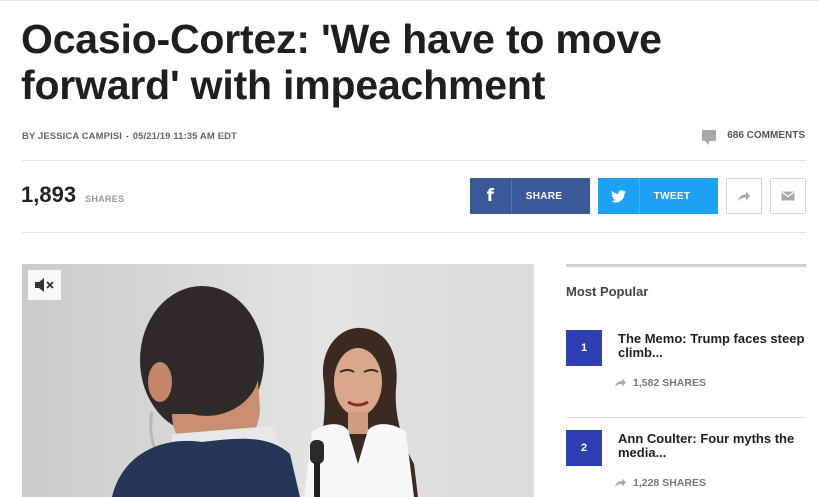 The width and height of the screenshot is (819, 497). What do you see at coordinates (544, 196) in the screenshot?
I see `facebook-share-label: SHARE` at bounding box center [544, 196].